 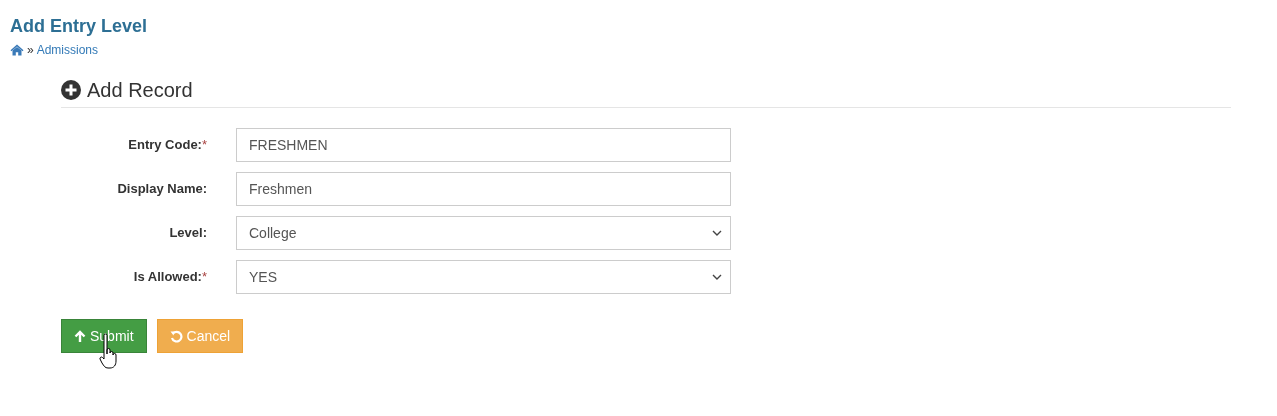 I want to click on field-label: Is Allowed:, so click(x=167, y=277).